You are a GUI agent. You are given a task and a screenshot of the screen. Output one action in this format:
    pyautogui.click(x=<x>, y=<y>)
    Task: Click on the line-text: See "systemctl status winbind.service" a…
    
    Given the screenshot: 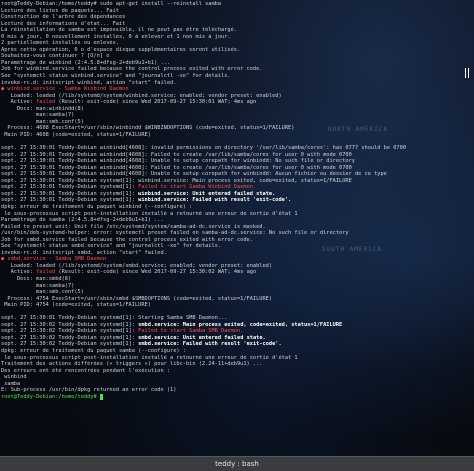 What is the action you would take?
    pyautogui.click(x=116, y=76)
    